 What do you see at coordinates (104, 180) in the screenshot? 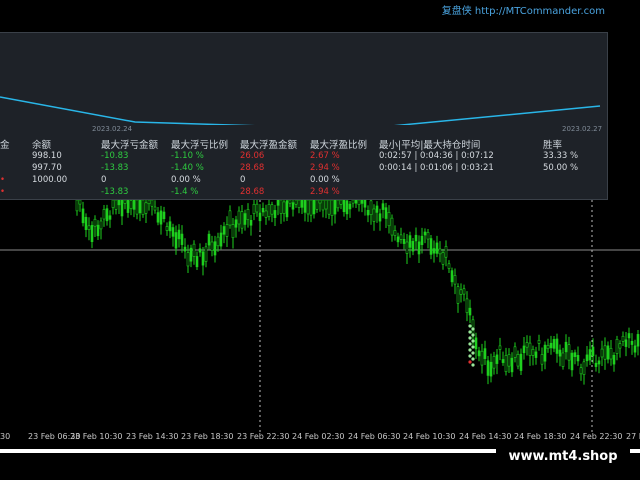
I see `max-loss-amount-cell: 0` at bounding box center [104, 180].